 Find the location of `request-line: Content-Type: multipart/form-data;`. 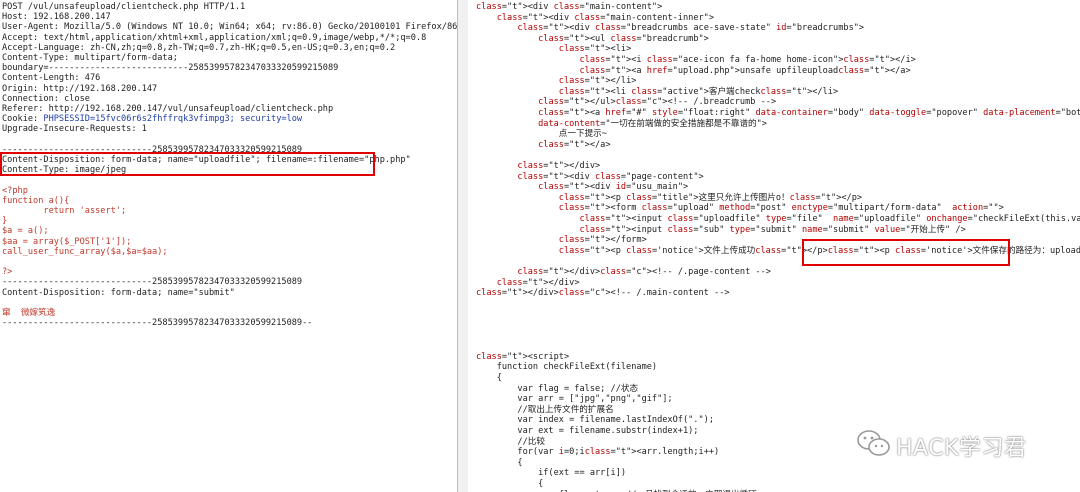

request-line: Content-Type: multipart/form-data; is located at coordinates (90, 58).